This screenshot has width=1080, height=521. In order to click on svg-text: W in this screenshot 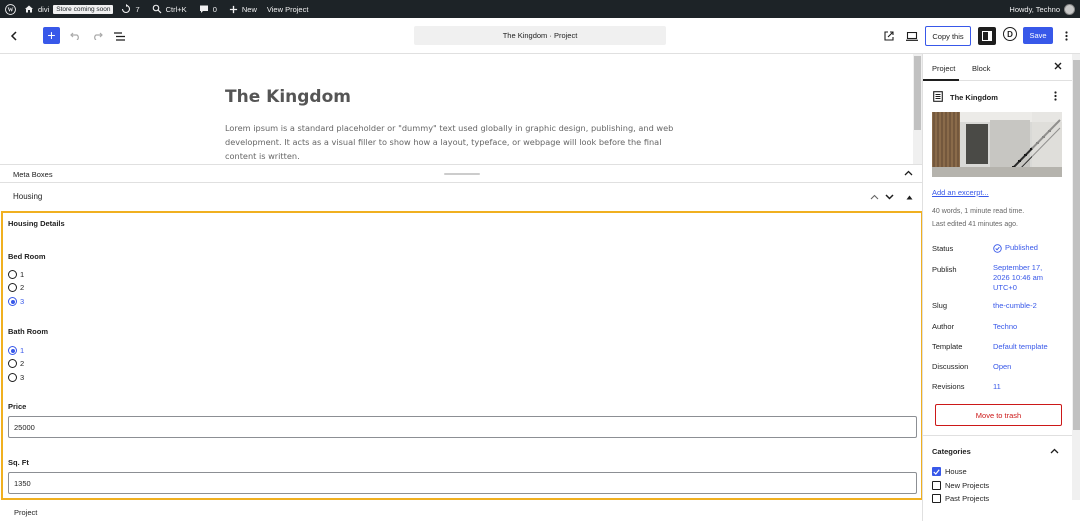, I will do `click(10, 10)`.